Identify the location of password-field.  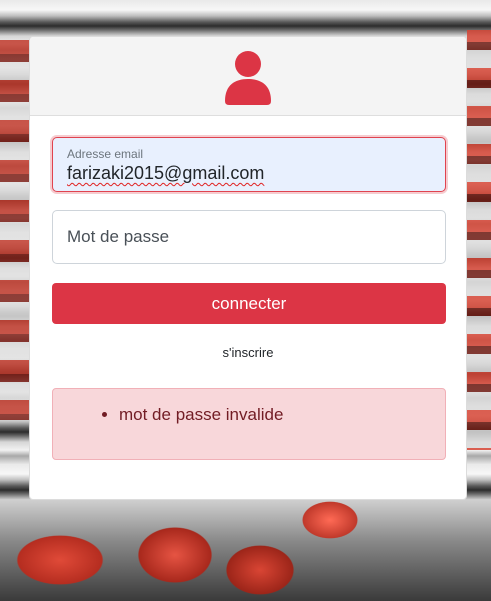
(249, 237).